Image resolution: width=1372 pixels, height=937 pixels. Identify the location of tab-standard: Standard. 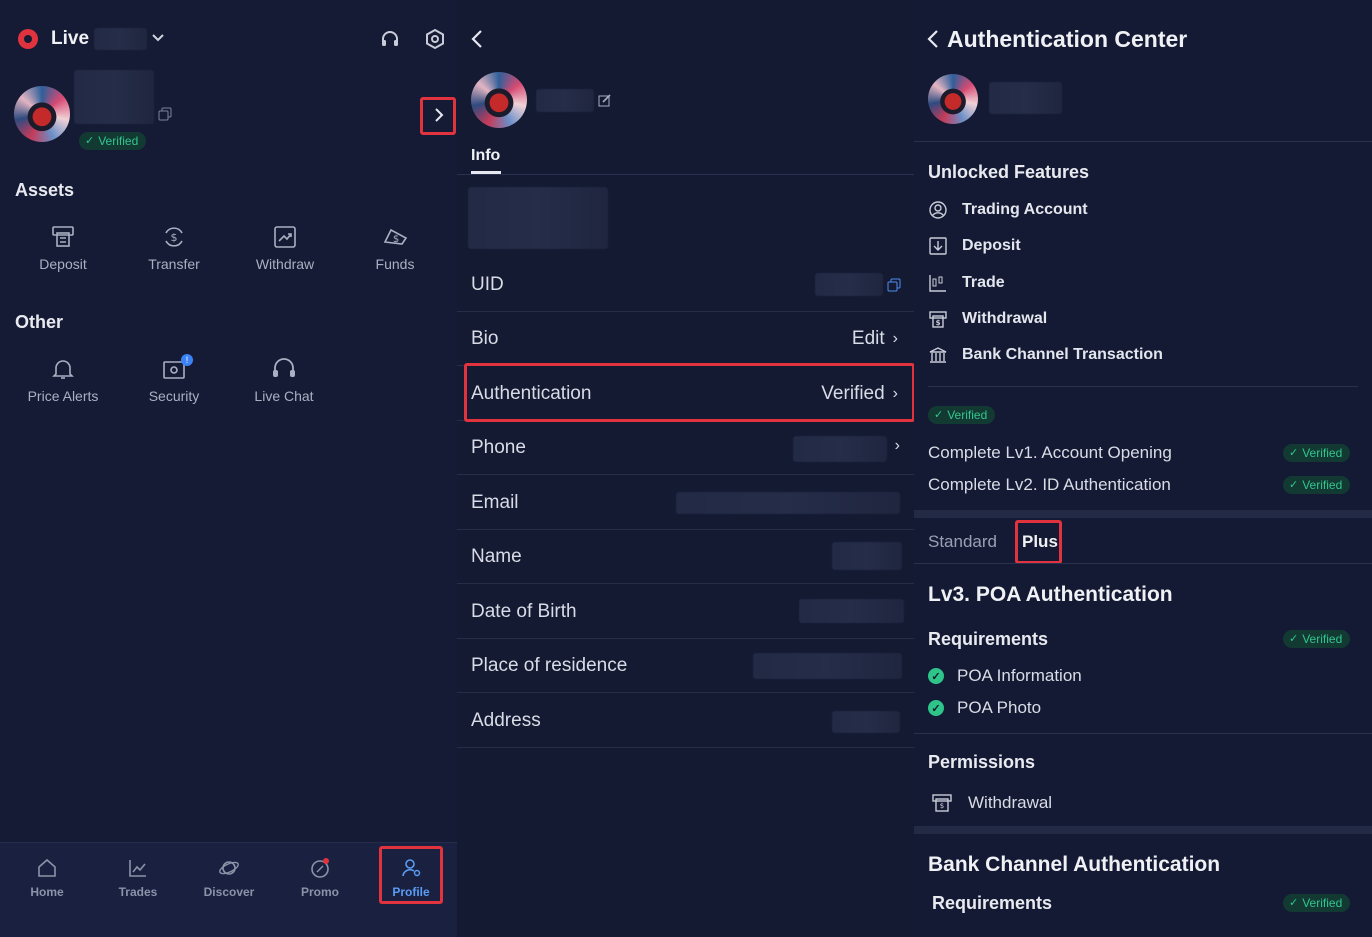
(962, 542).